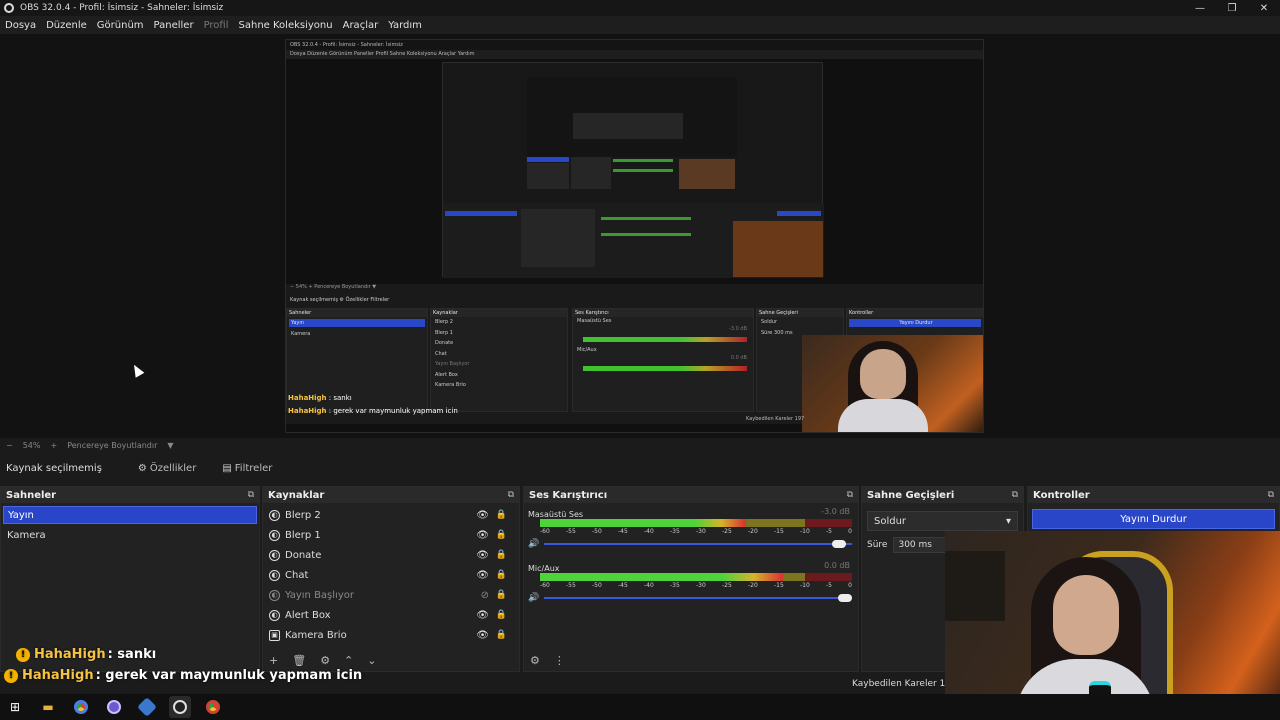 The width and height of the screenshot is (1280, 720). What do you see at coordinates (170, 445) in the screenshot?
I see `scale-mode-dropdown-icon: ▼` at bounding box center [170, 445].